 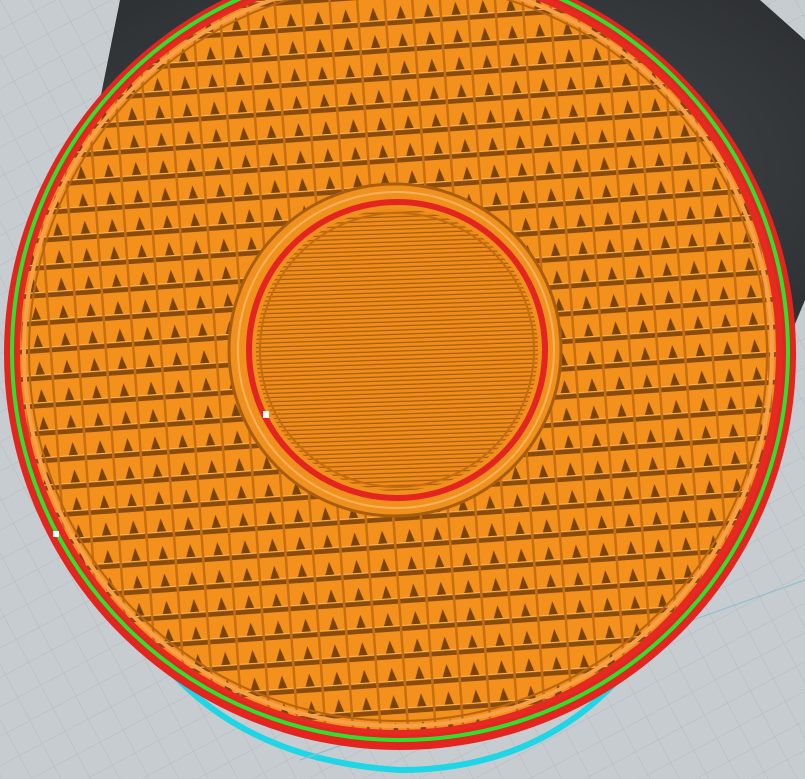 I want to click on center-top-layer, so click(x=397, y=350).